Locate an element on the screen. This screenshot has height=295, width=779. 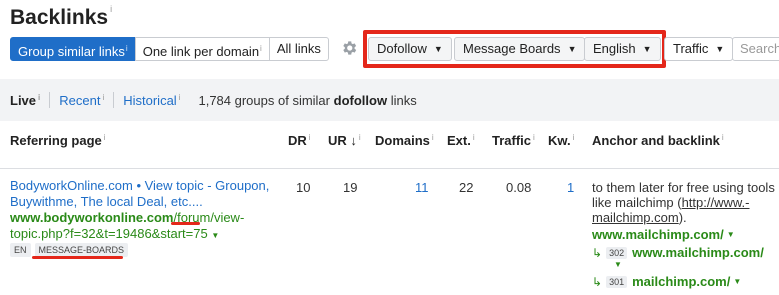
column-ur: UR ↓ i is located at coordinates (344, 140).